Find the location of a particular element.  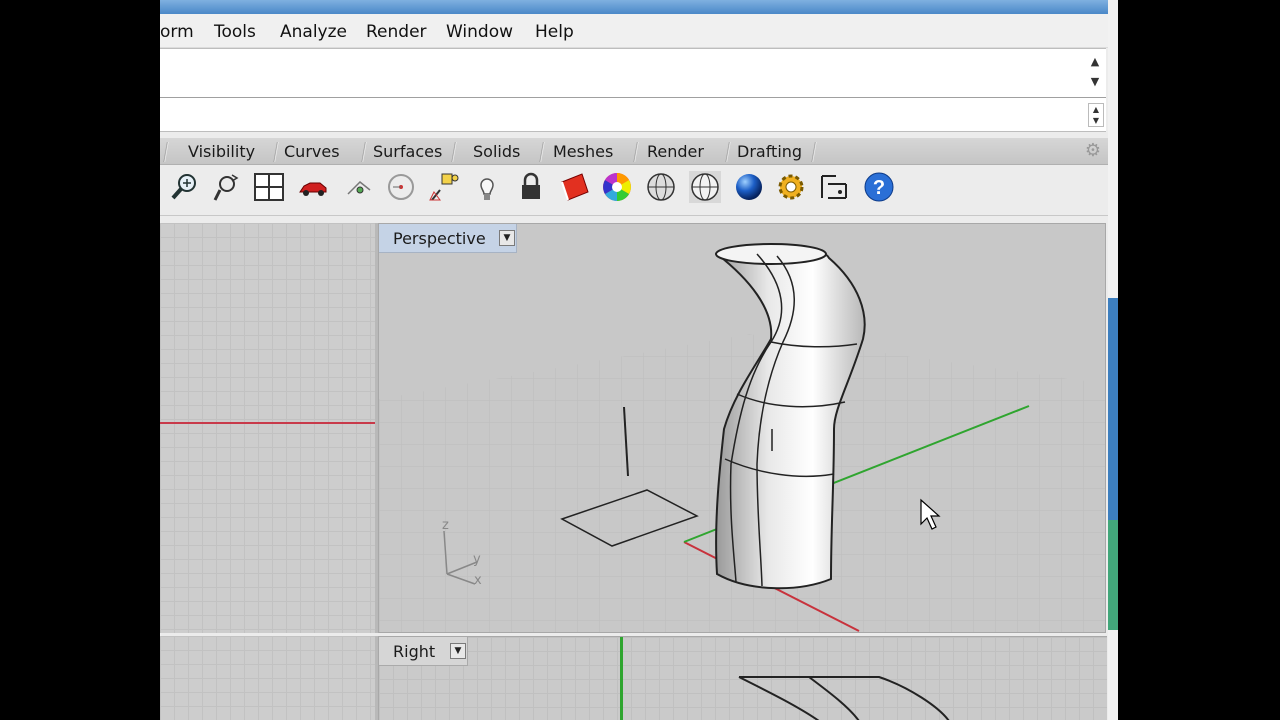

tab-settings-gear-icon: ⚙ is located at coordinates (1093, 151).